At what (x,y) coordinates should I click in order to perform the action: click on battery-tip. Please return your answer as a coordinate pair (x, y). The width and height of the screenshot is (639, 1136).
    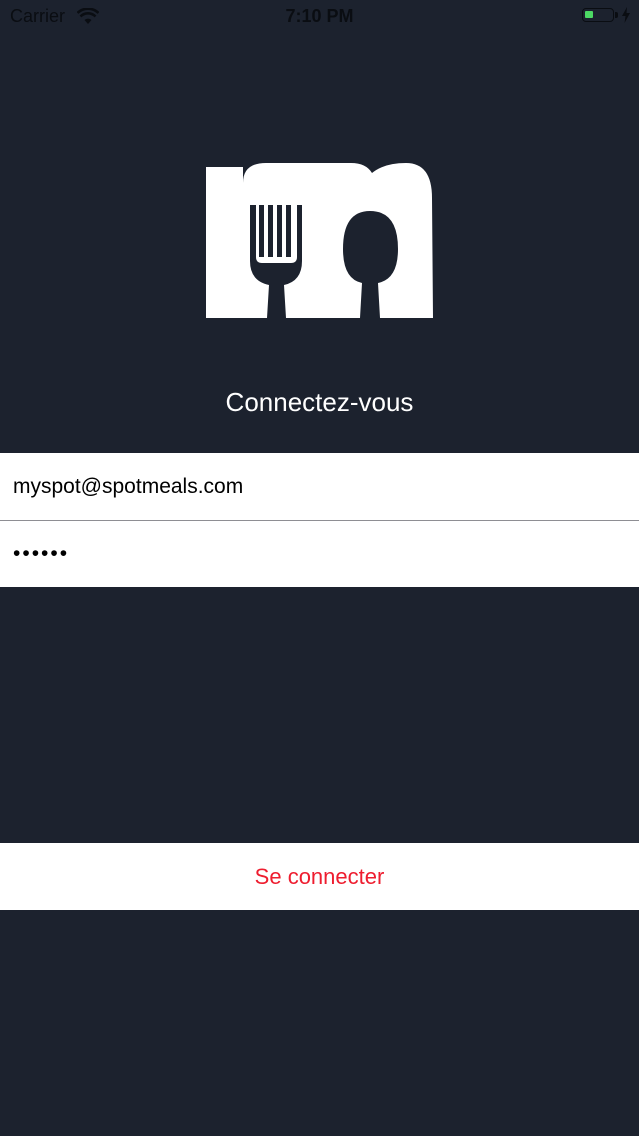
    Looking at the image, I should click on (616, 15).